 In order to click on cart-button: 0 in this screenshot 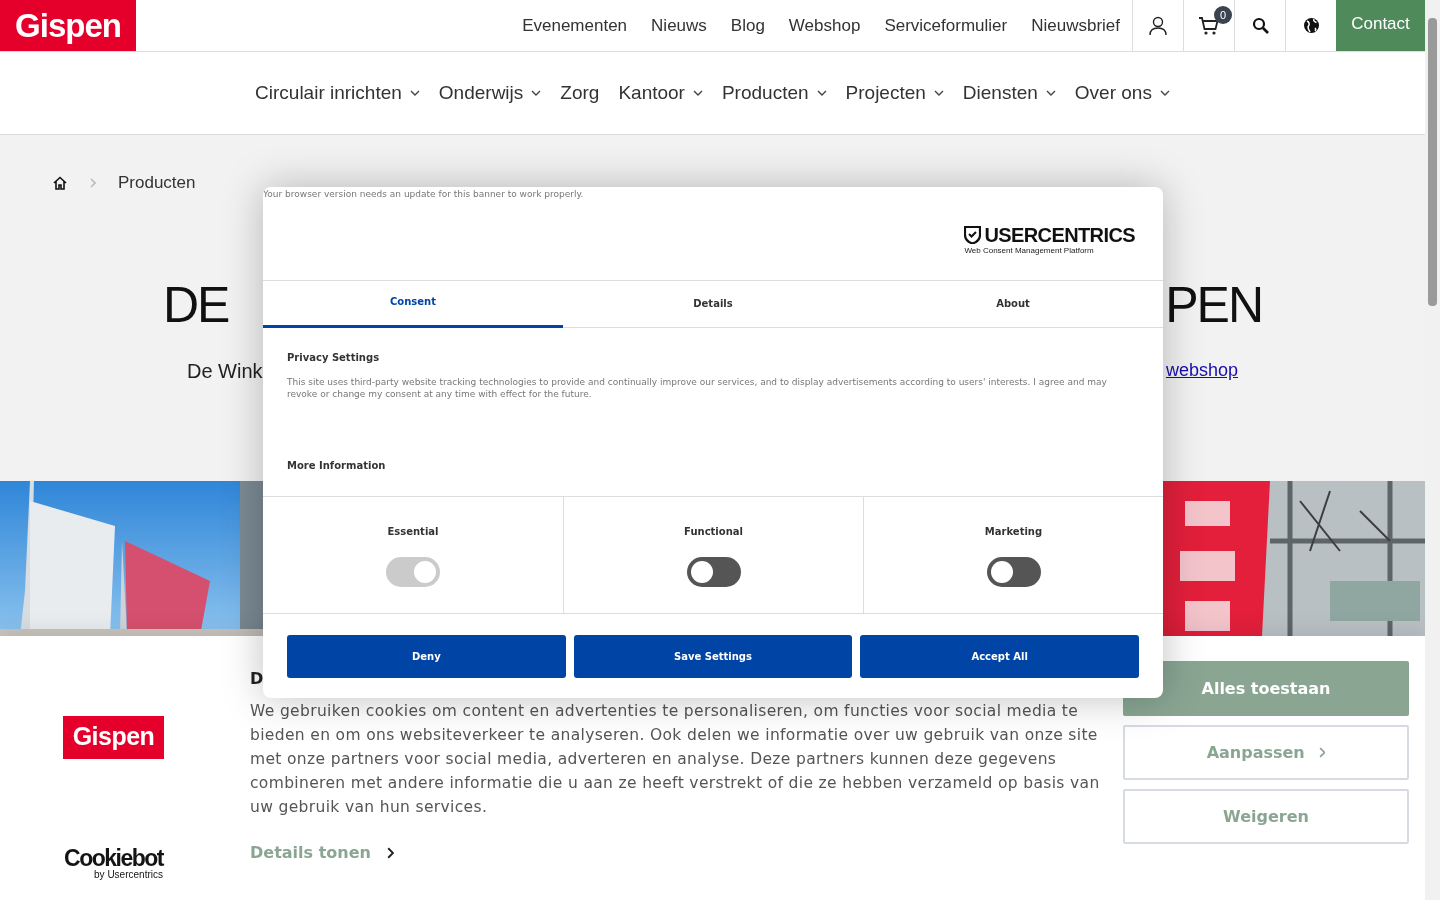, I will do `click(1208, 25)`.